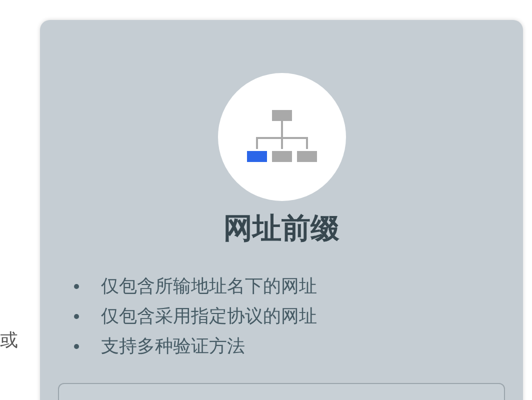  I want to click on card-title: 网址前缀, so click(282, 229).